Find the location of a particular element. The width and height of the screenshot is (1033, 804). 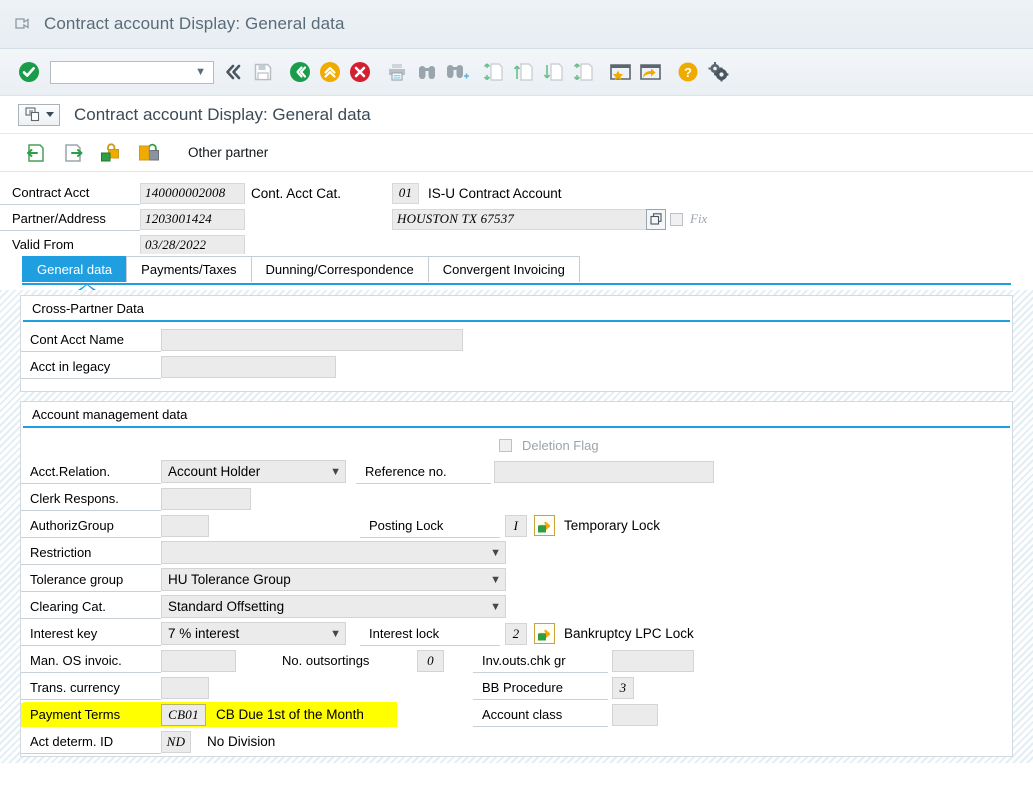

act-determ-id-field: ND is located at coordinates (176, 741).